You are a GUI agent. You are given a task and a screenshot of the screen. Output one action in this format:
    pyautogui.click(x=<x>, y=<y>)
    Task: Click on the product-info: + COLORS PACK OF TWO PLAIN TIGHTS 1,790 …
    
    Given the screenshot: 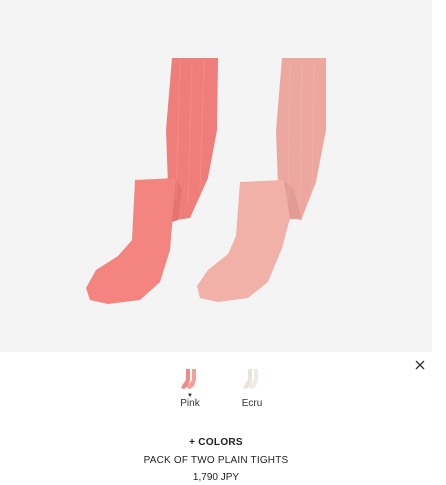 What is the action you would take?
    pyautogui.click(x=216, y=457)
    